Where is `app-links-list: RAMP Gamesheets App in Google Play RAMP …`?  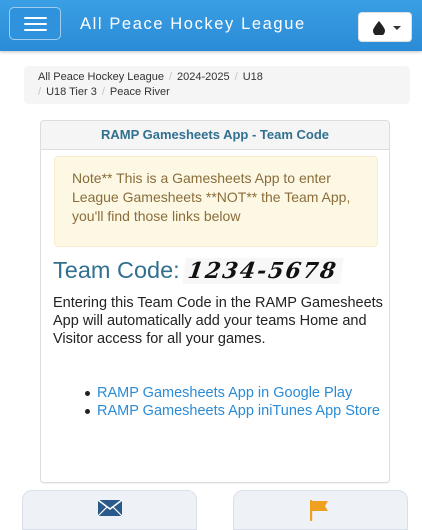
app-links-list: RAMP Gamesheets App in Google Play RAMP … is located at coordinates (233, 402).